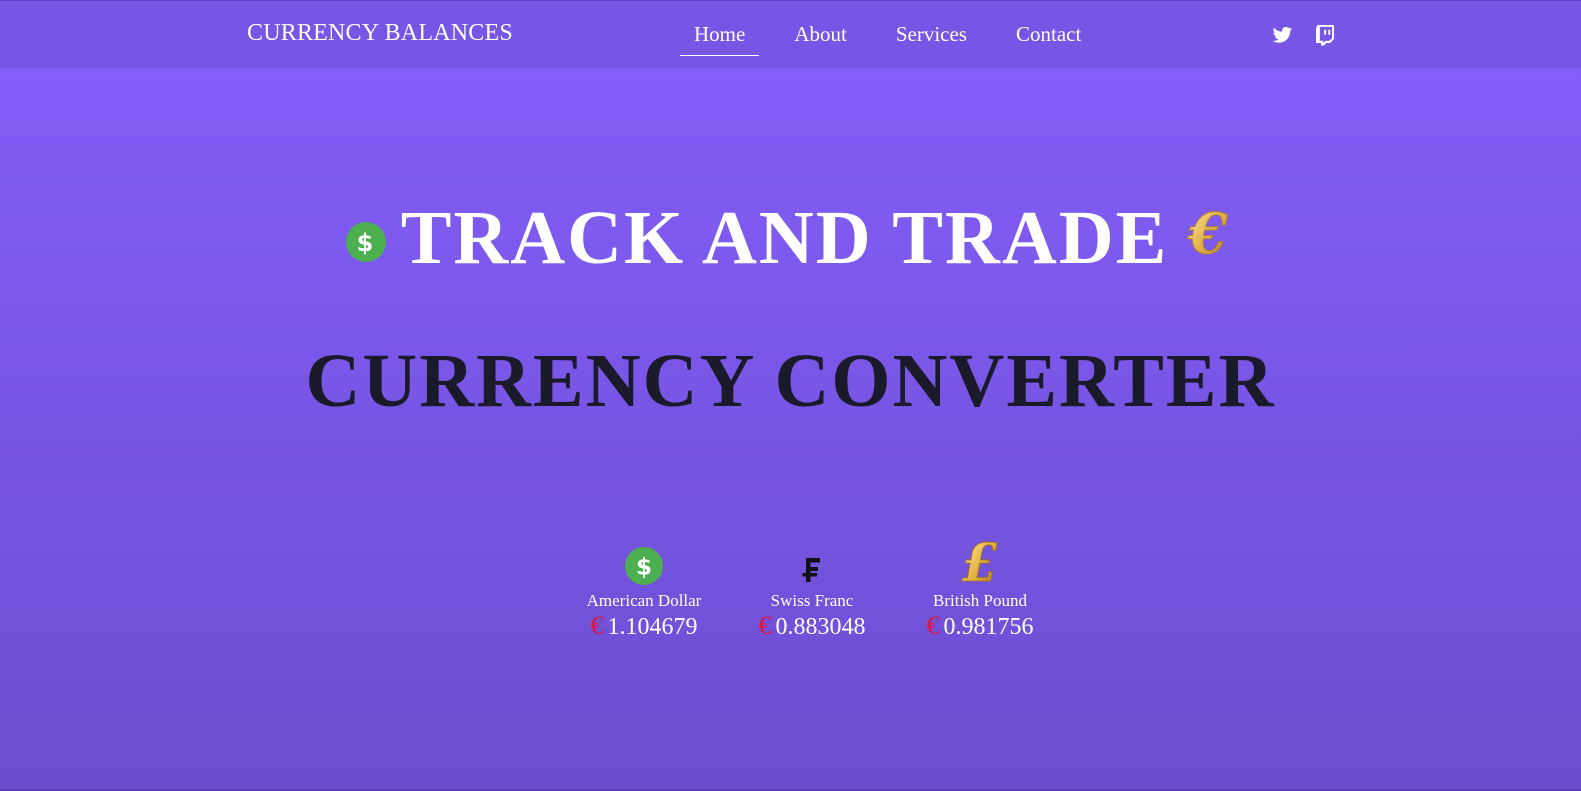 This screenshot has height=791, width=1581. What do you see at coordinates (380, 33) in the screenshot?
I see `brand-title: CURRENCY BALANCES` at bounding box center [380, 33].